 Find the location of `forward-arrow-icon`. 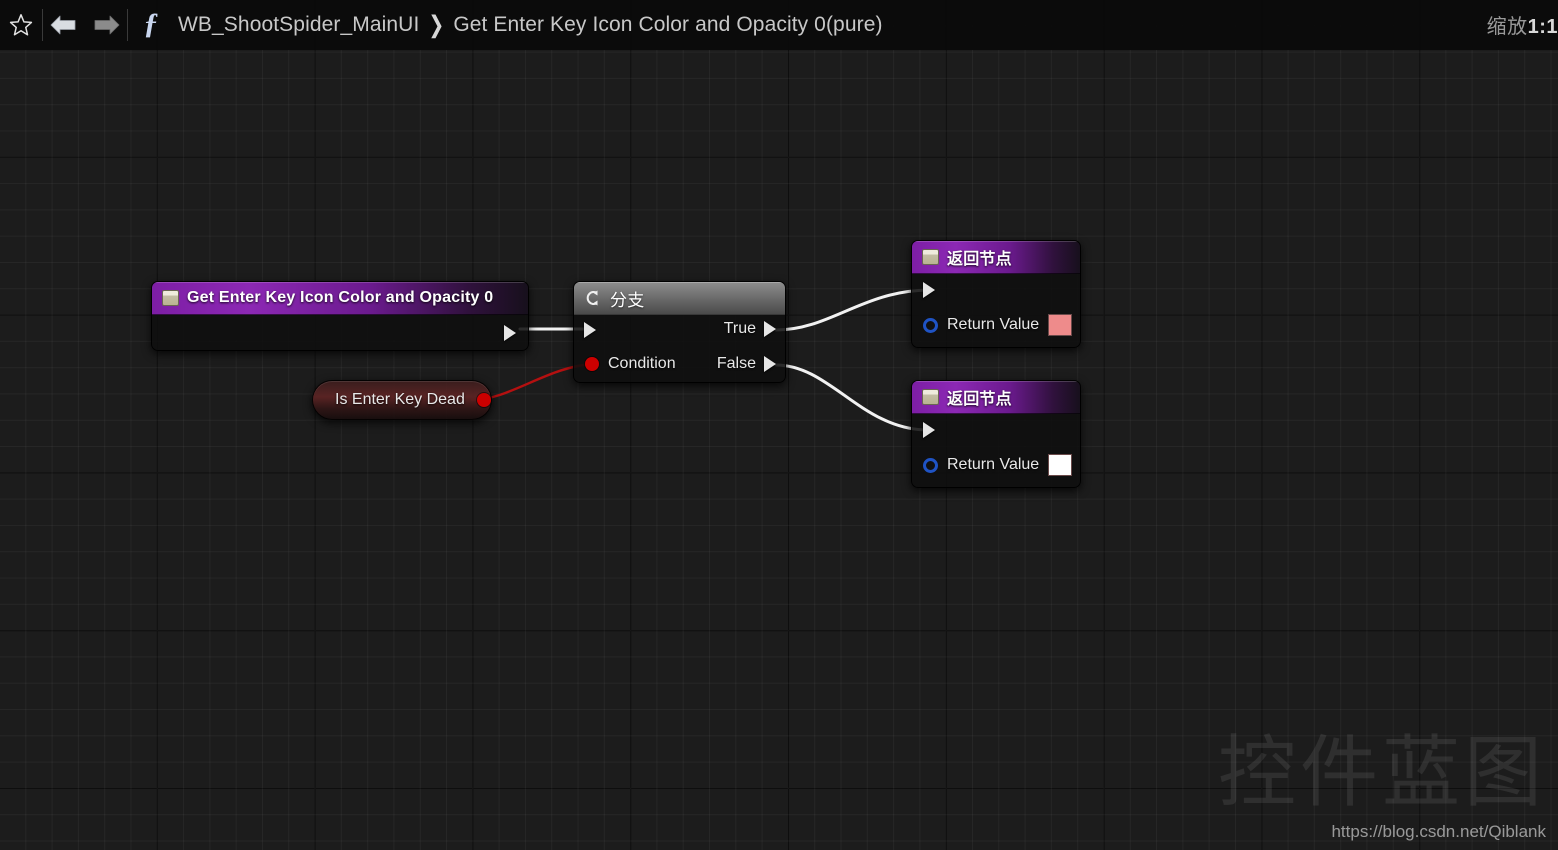

forward-arrow-icon is located at coordinates (107, 25).